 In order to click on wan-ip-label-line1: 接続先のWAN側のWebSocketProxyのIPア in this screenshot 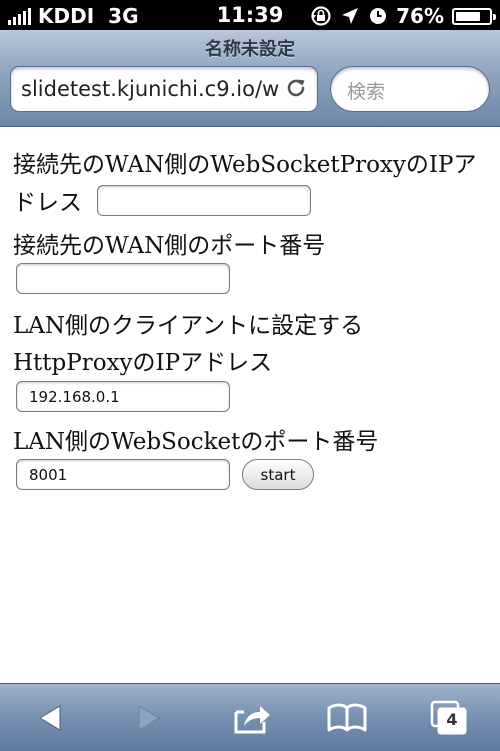, I will do `click(245, 165)`.